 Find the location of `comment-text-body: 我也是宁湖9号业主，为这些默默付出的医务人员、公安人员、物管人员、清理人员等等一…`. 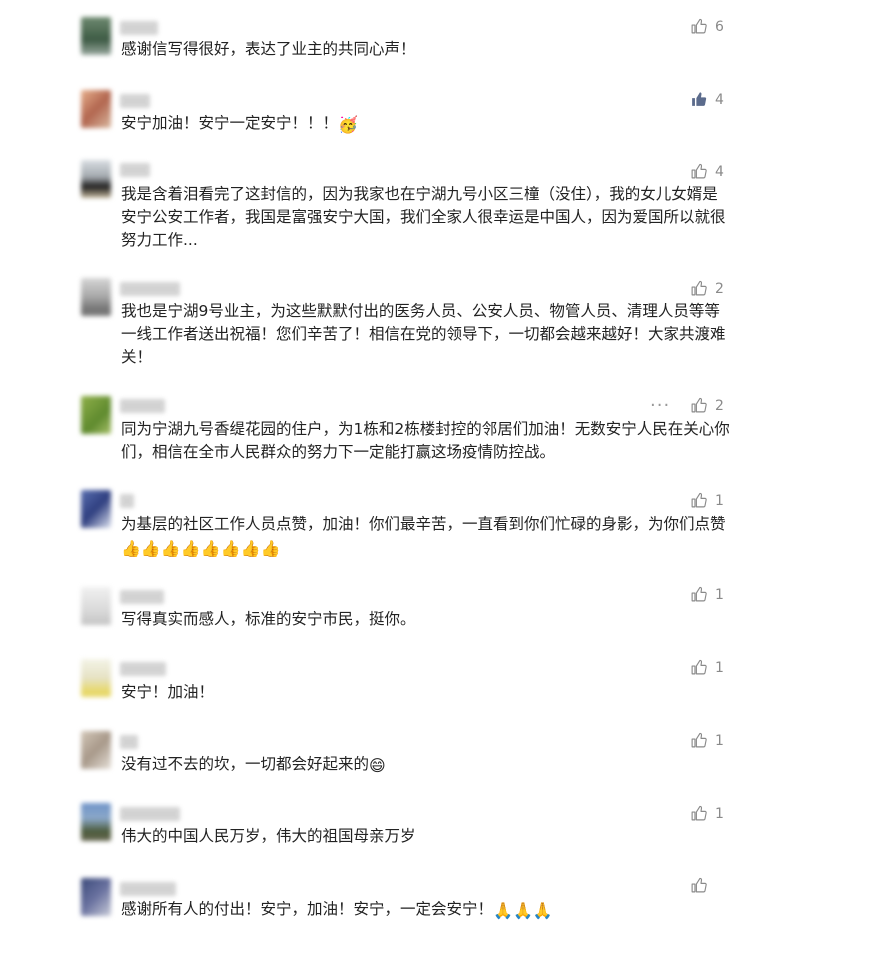

comment-text-body: 我也是宁湖9号业主，为这些默默付出的医务人员、公安人员、物管人员、清理人员等等一… is located at coordinates (423, 334).